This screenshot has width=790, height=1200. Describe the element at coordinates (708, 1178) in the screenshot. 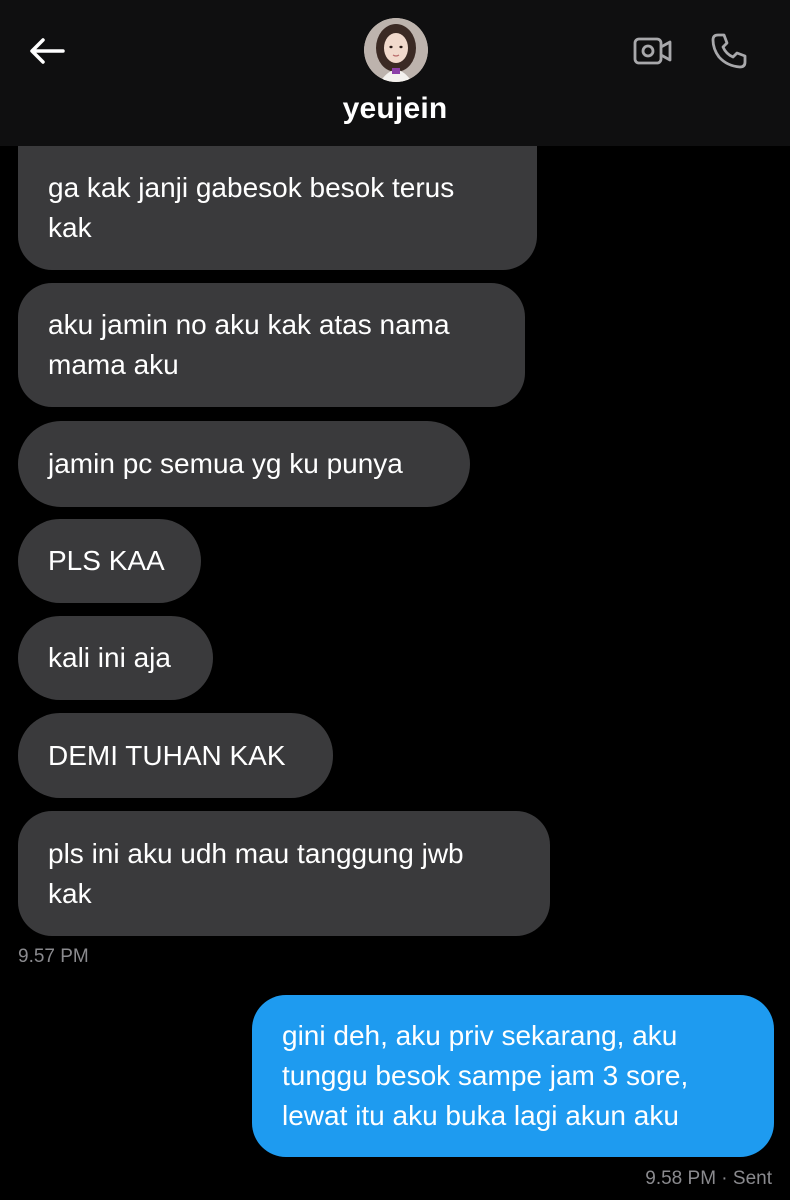

I see `sent-status: 9.58 PM · Sent` at that location.